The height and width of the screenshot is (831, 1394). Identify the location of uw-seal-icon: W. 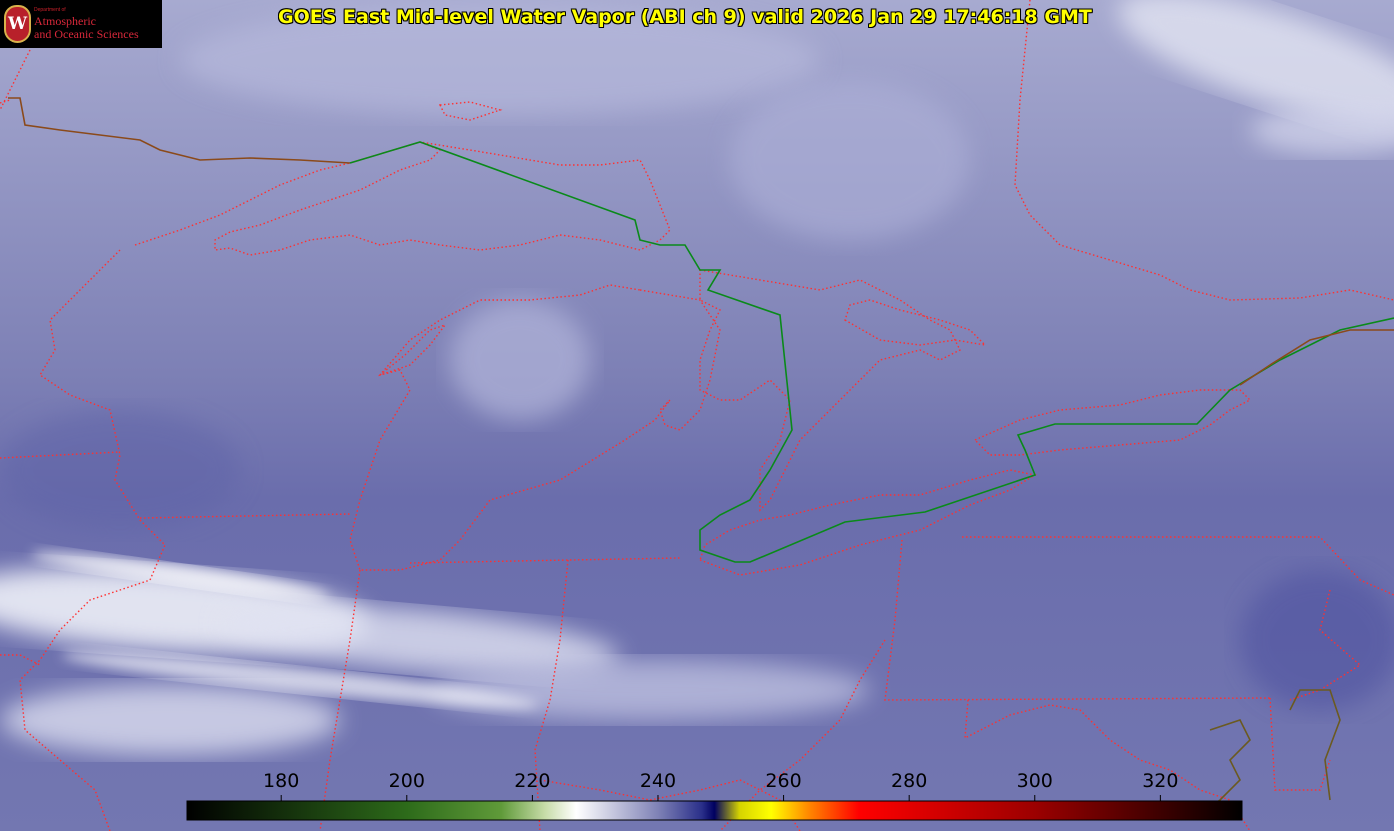
(17, 24).